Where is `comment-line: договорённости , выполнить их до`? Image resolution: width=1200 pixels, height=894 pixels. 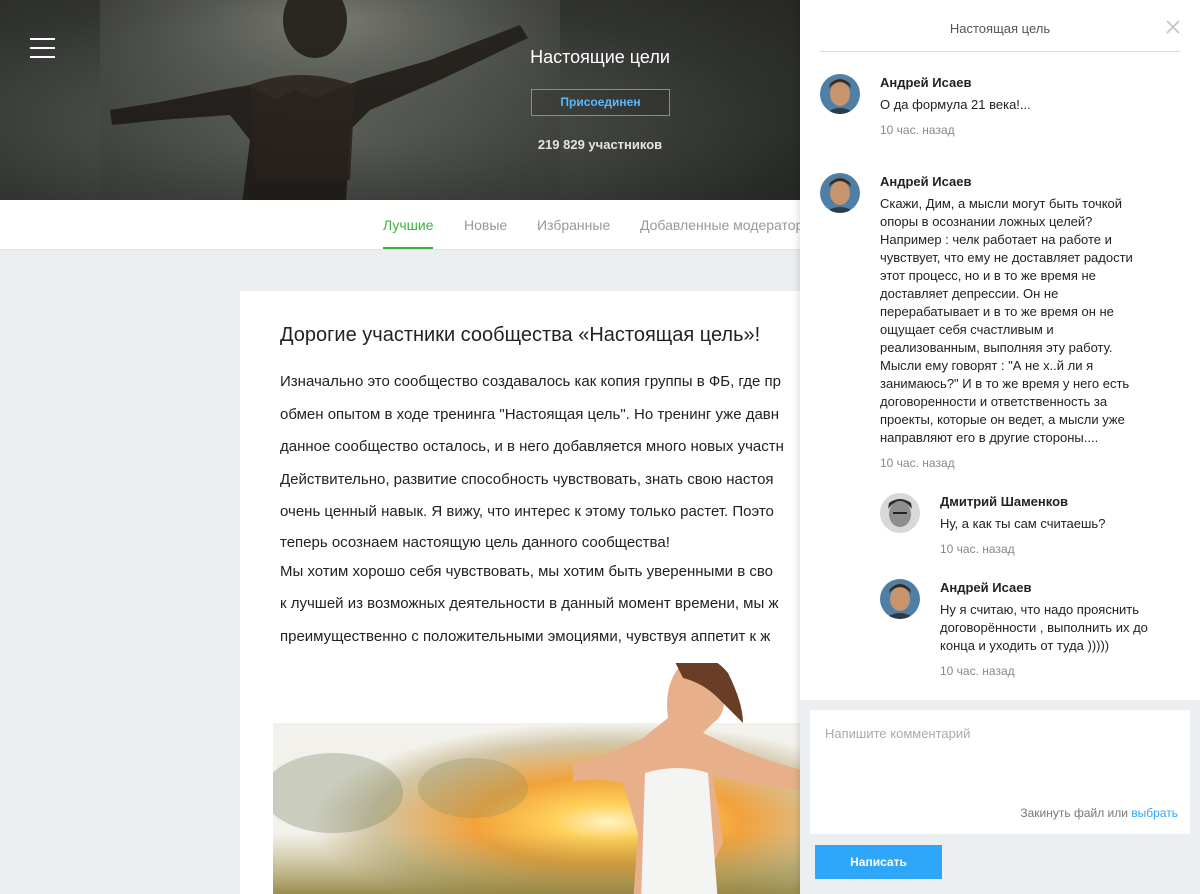 comment-line: договорённости , выполнить их до is located at coordinates (1044, 627).